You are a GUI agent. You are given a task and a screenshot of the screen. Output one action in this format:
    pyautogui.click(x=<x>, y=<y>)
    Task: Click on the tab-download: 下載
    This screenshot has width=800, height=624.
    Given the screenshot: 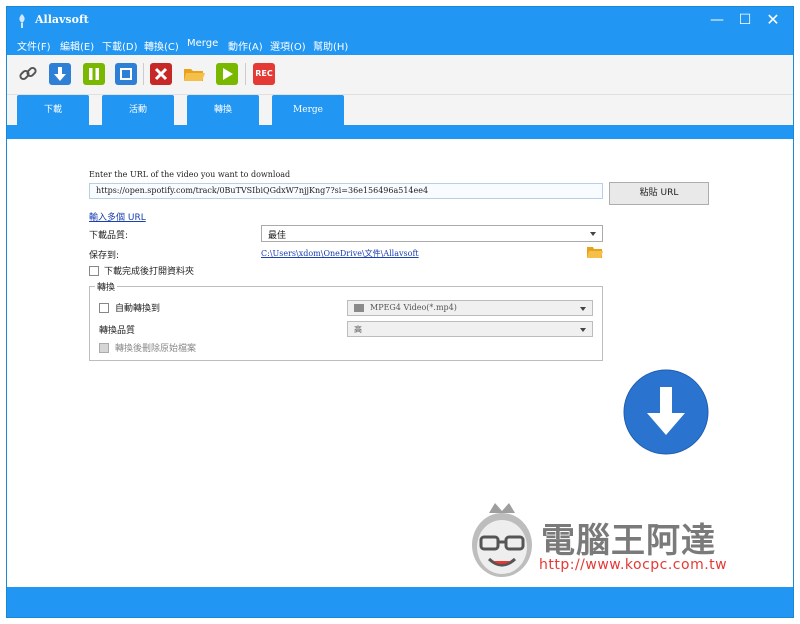 What is the action you would take?
    pyautogui.click(x=53, y=110)
    